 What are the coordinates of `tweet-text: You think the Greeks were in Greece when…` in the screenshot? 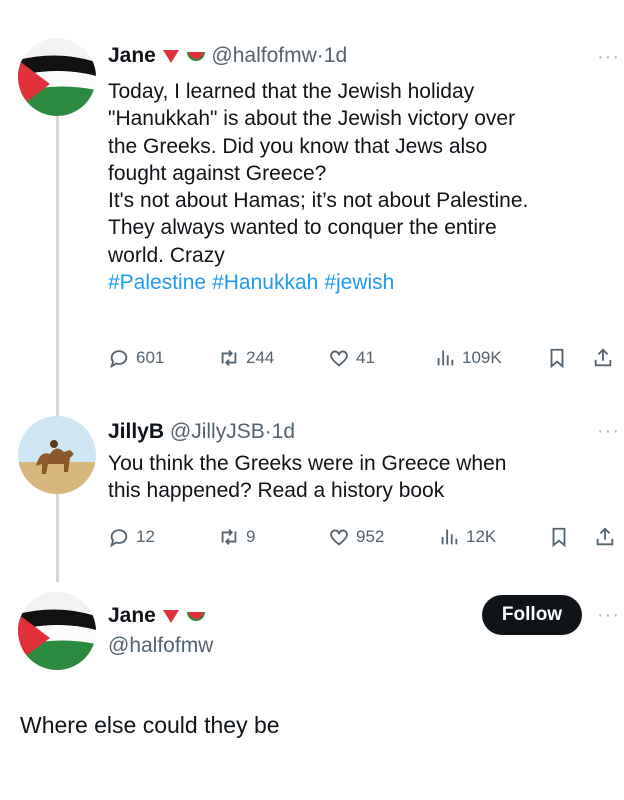 It's located at (360, 477).